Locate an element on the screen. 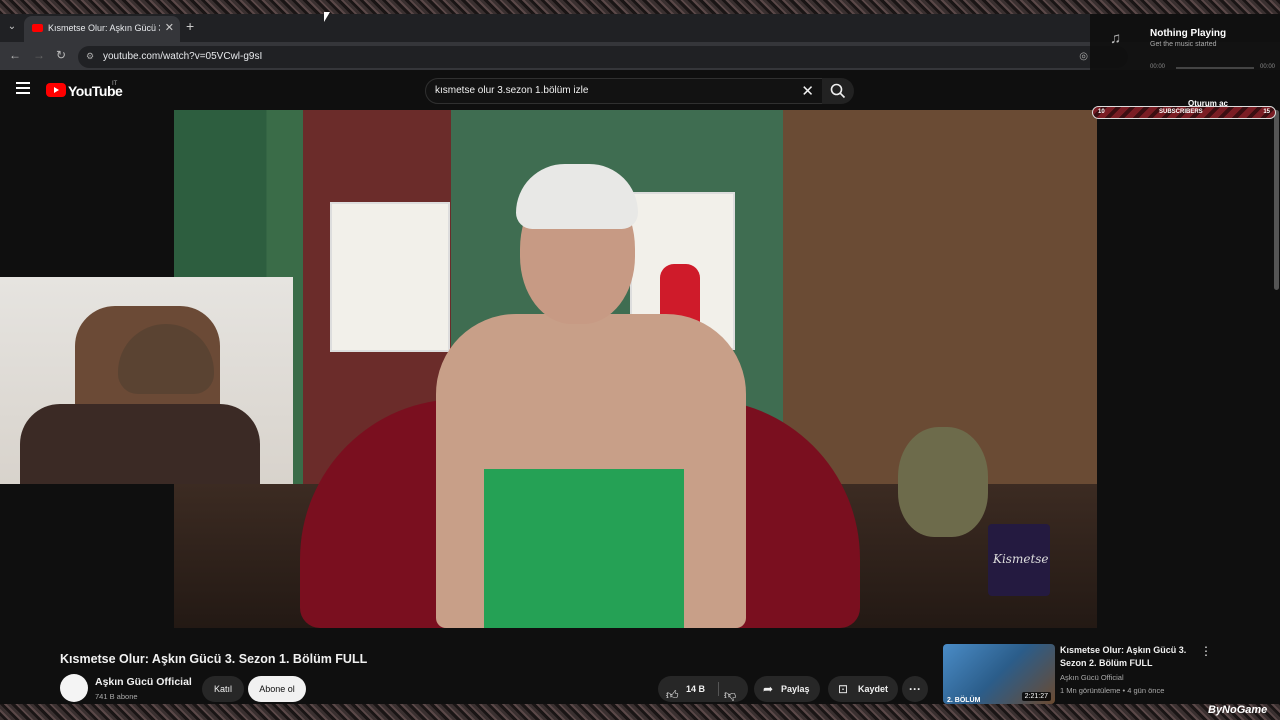 The height and width of the screenshot is (720, 1280). music-time-end: 00:00 is located at coordinates (1268, 67).